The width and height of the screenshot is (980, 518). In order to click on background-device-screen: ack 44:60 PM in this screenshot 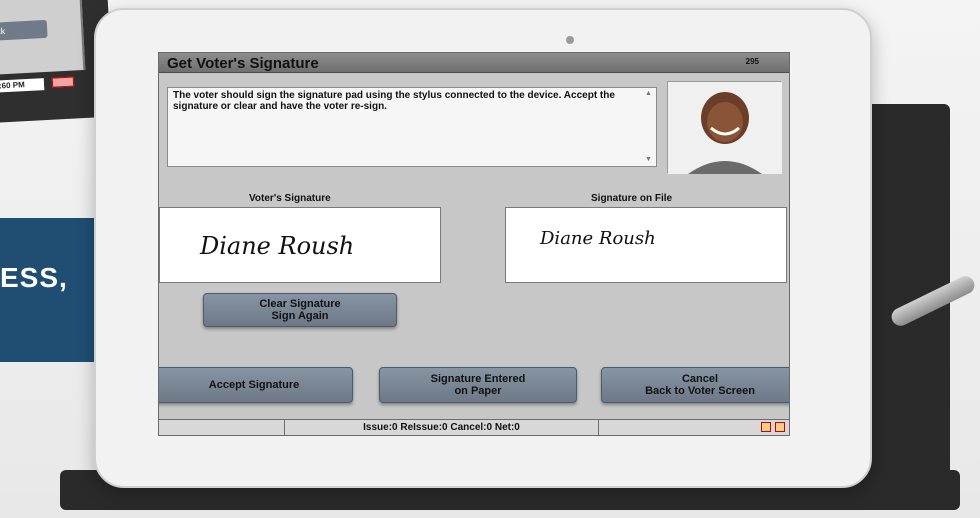, I will do `click(43, 47)`.